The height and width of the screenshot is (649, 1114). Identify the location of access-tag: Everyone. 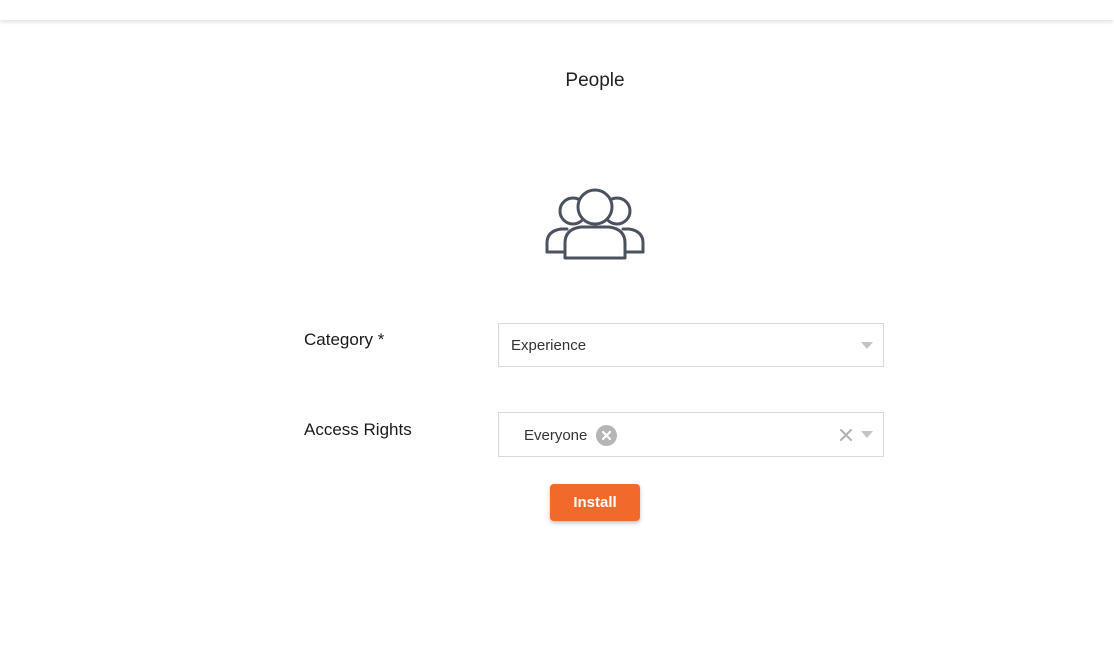
(571, 435).